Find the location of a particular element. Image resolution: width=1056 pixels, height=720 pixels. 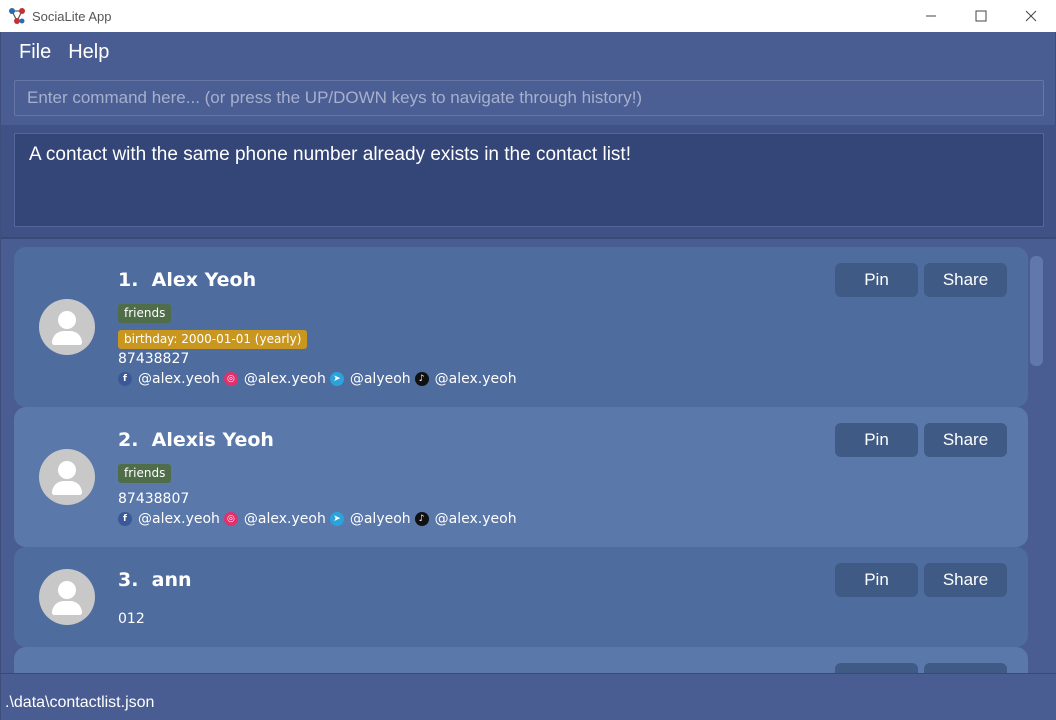

share-button is located at coordinates (965, 668).